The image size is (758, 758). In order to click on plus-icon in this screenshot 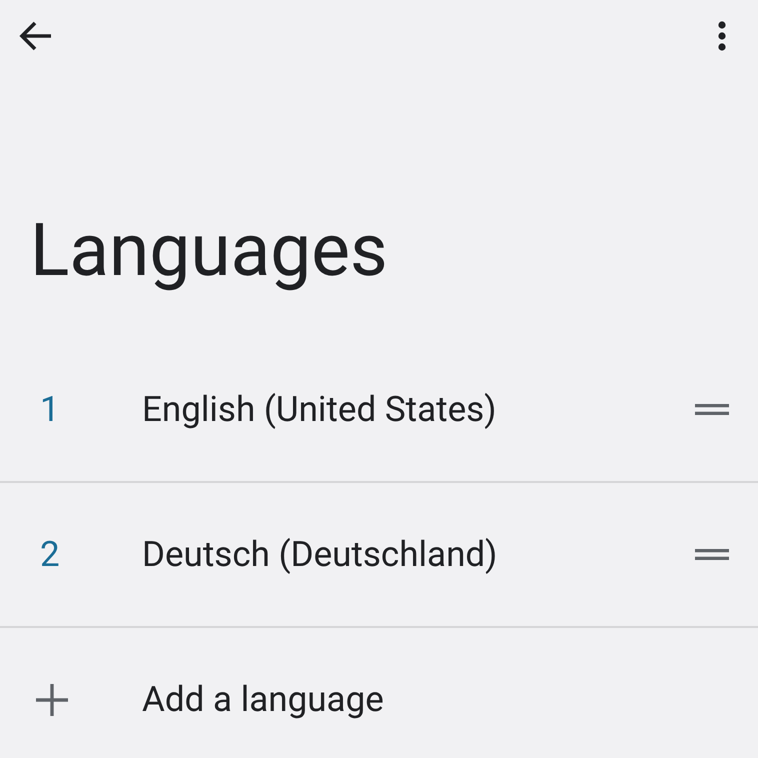, I will do `click(52, 699)`.